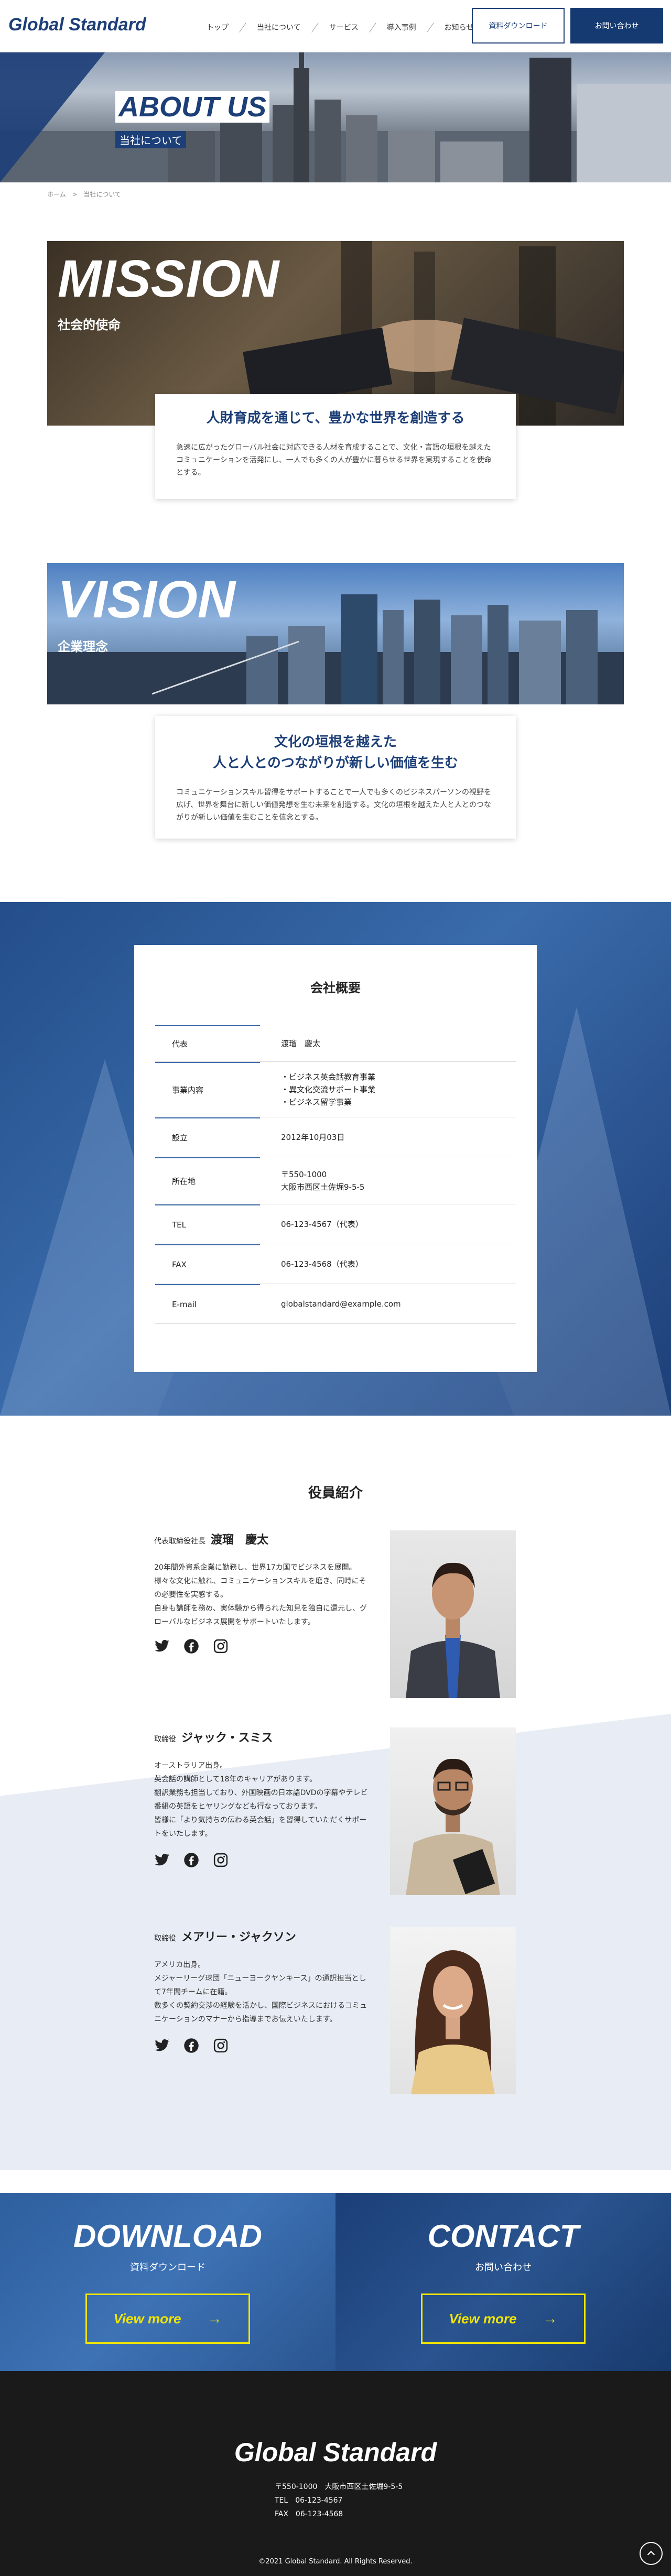  I want to click on back-to-top-button, so click(651, 2553).